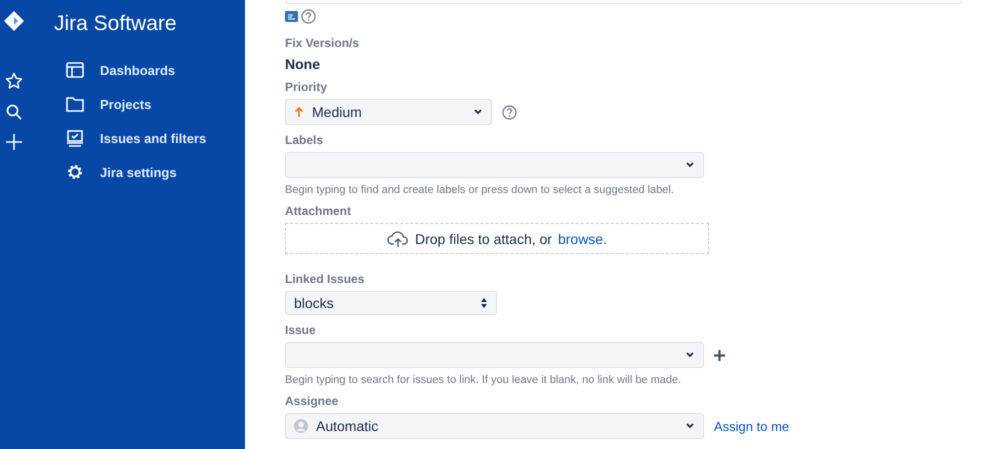 The height and width of the screenshot is (449, 999). I want to click on gear-icon, so click(75, 172).